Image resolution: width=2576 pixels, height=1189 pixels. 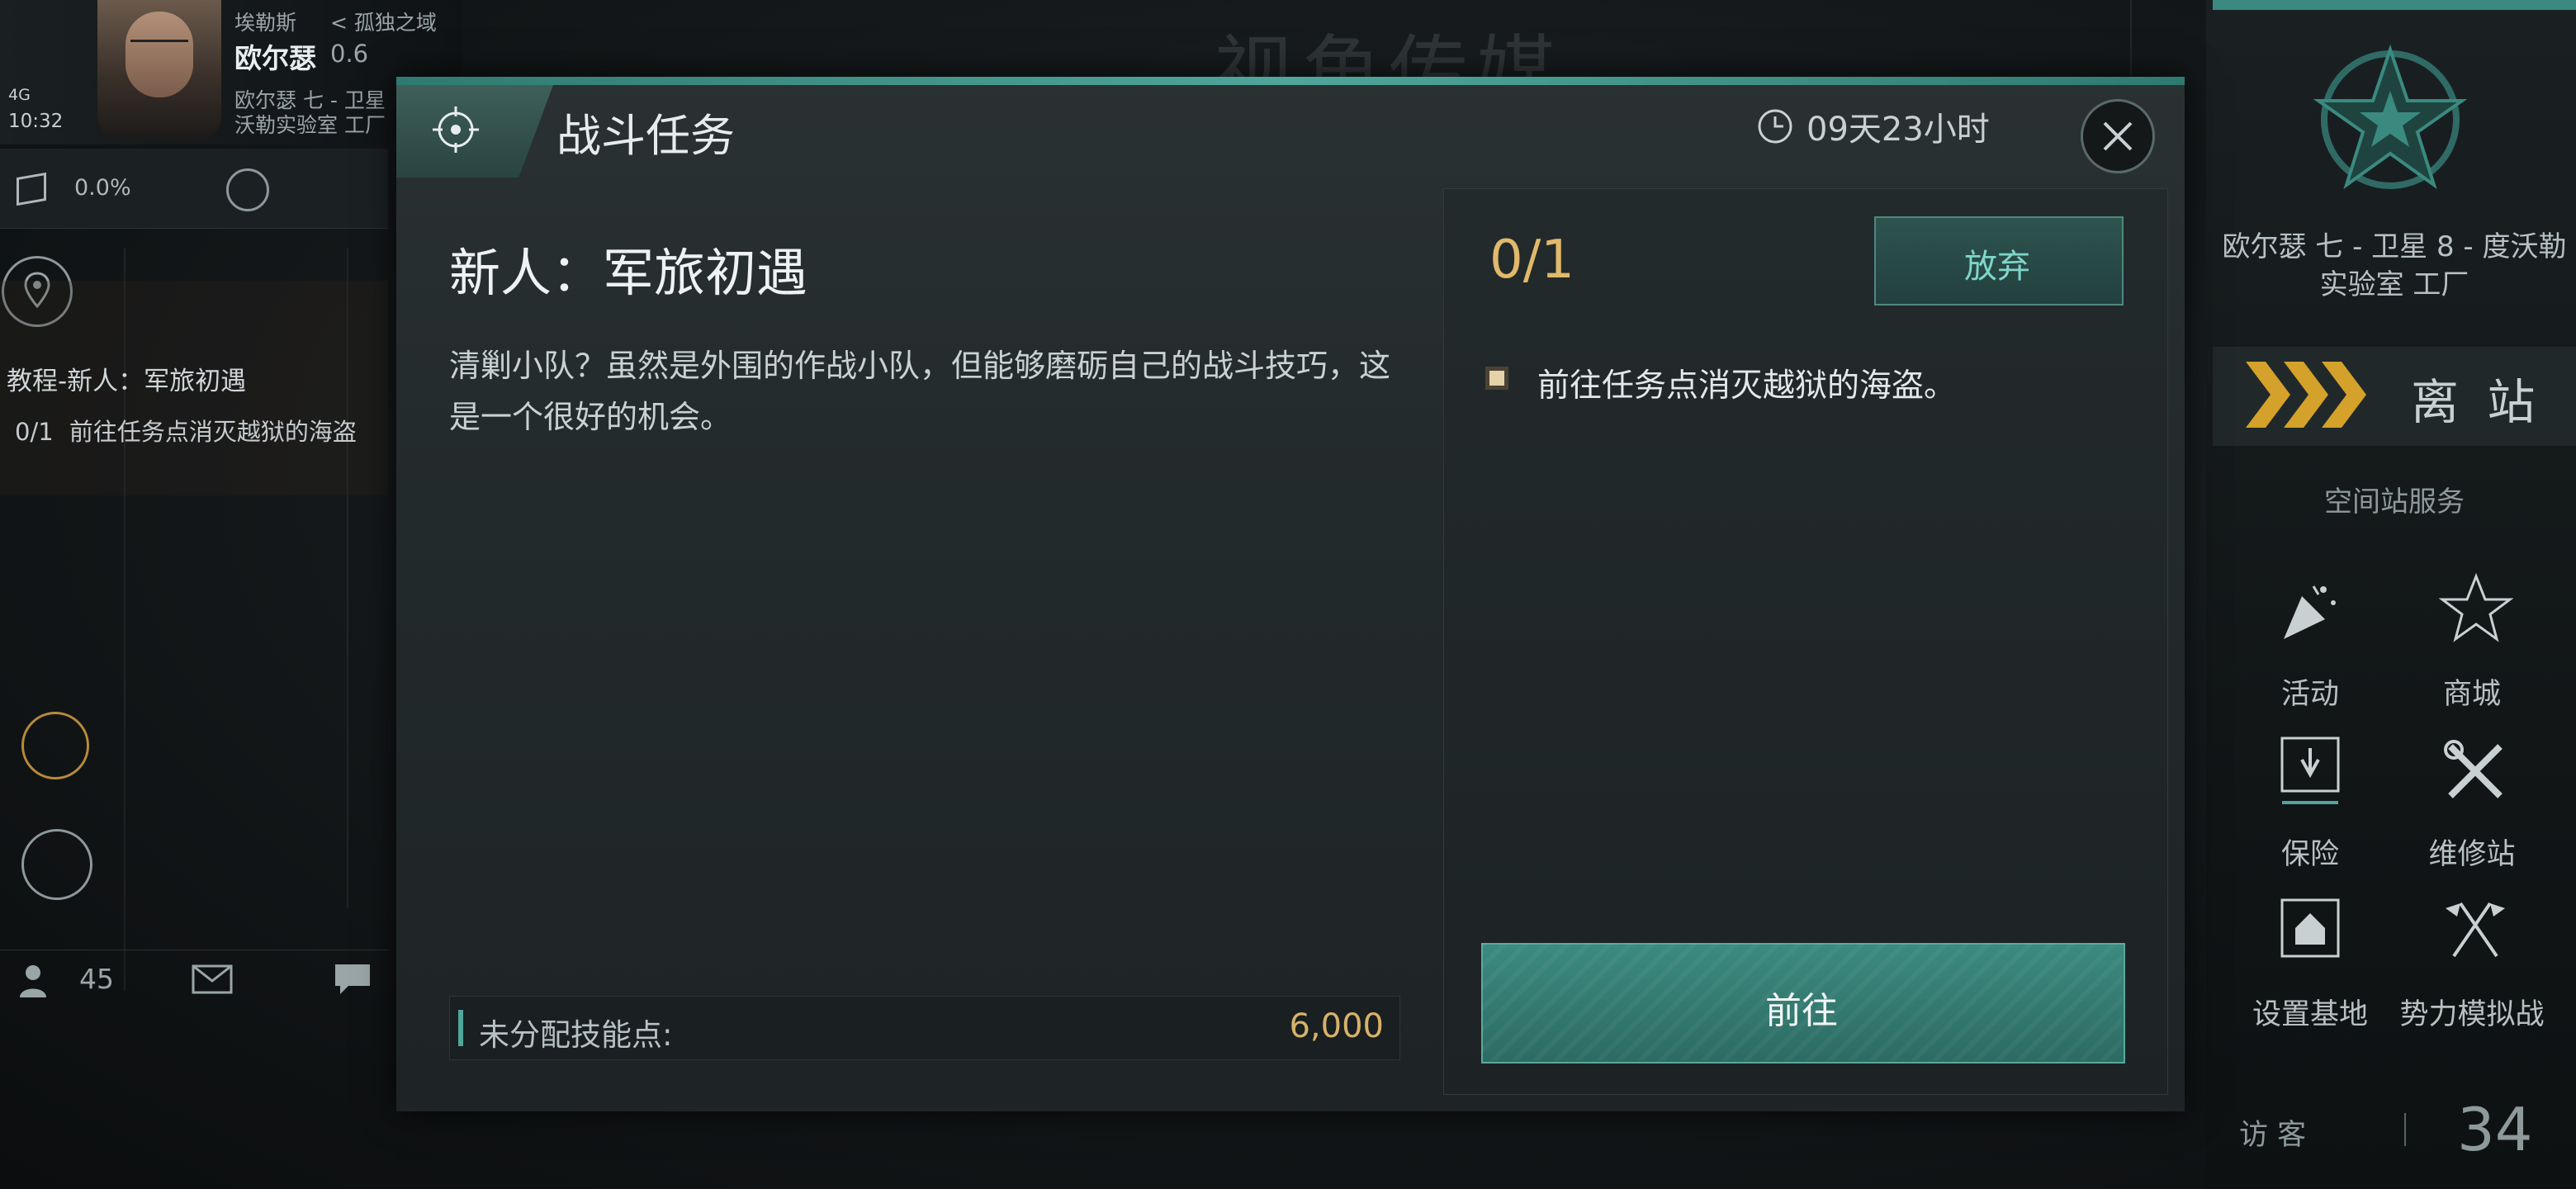 I want to click on shop-star-icon, so click(x=2476, y=607).